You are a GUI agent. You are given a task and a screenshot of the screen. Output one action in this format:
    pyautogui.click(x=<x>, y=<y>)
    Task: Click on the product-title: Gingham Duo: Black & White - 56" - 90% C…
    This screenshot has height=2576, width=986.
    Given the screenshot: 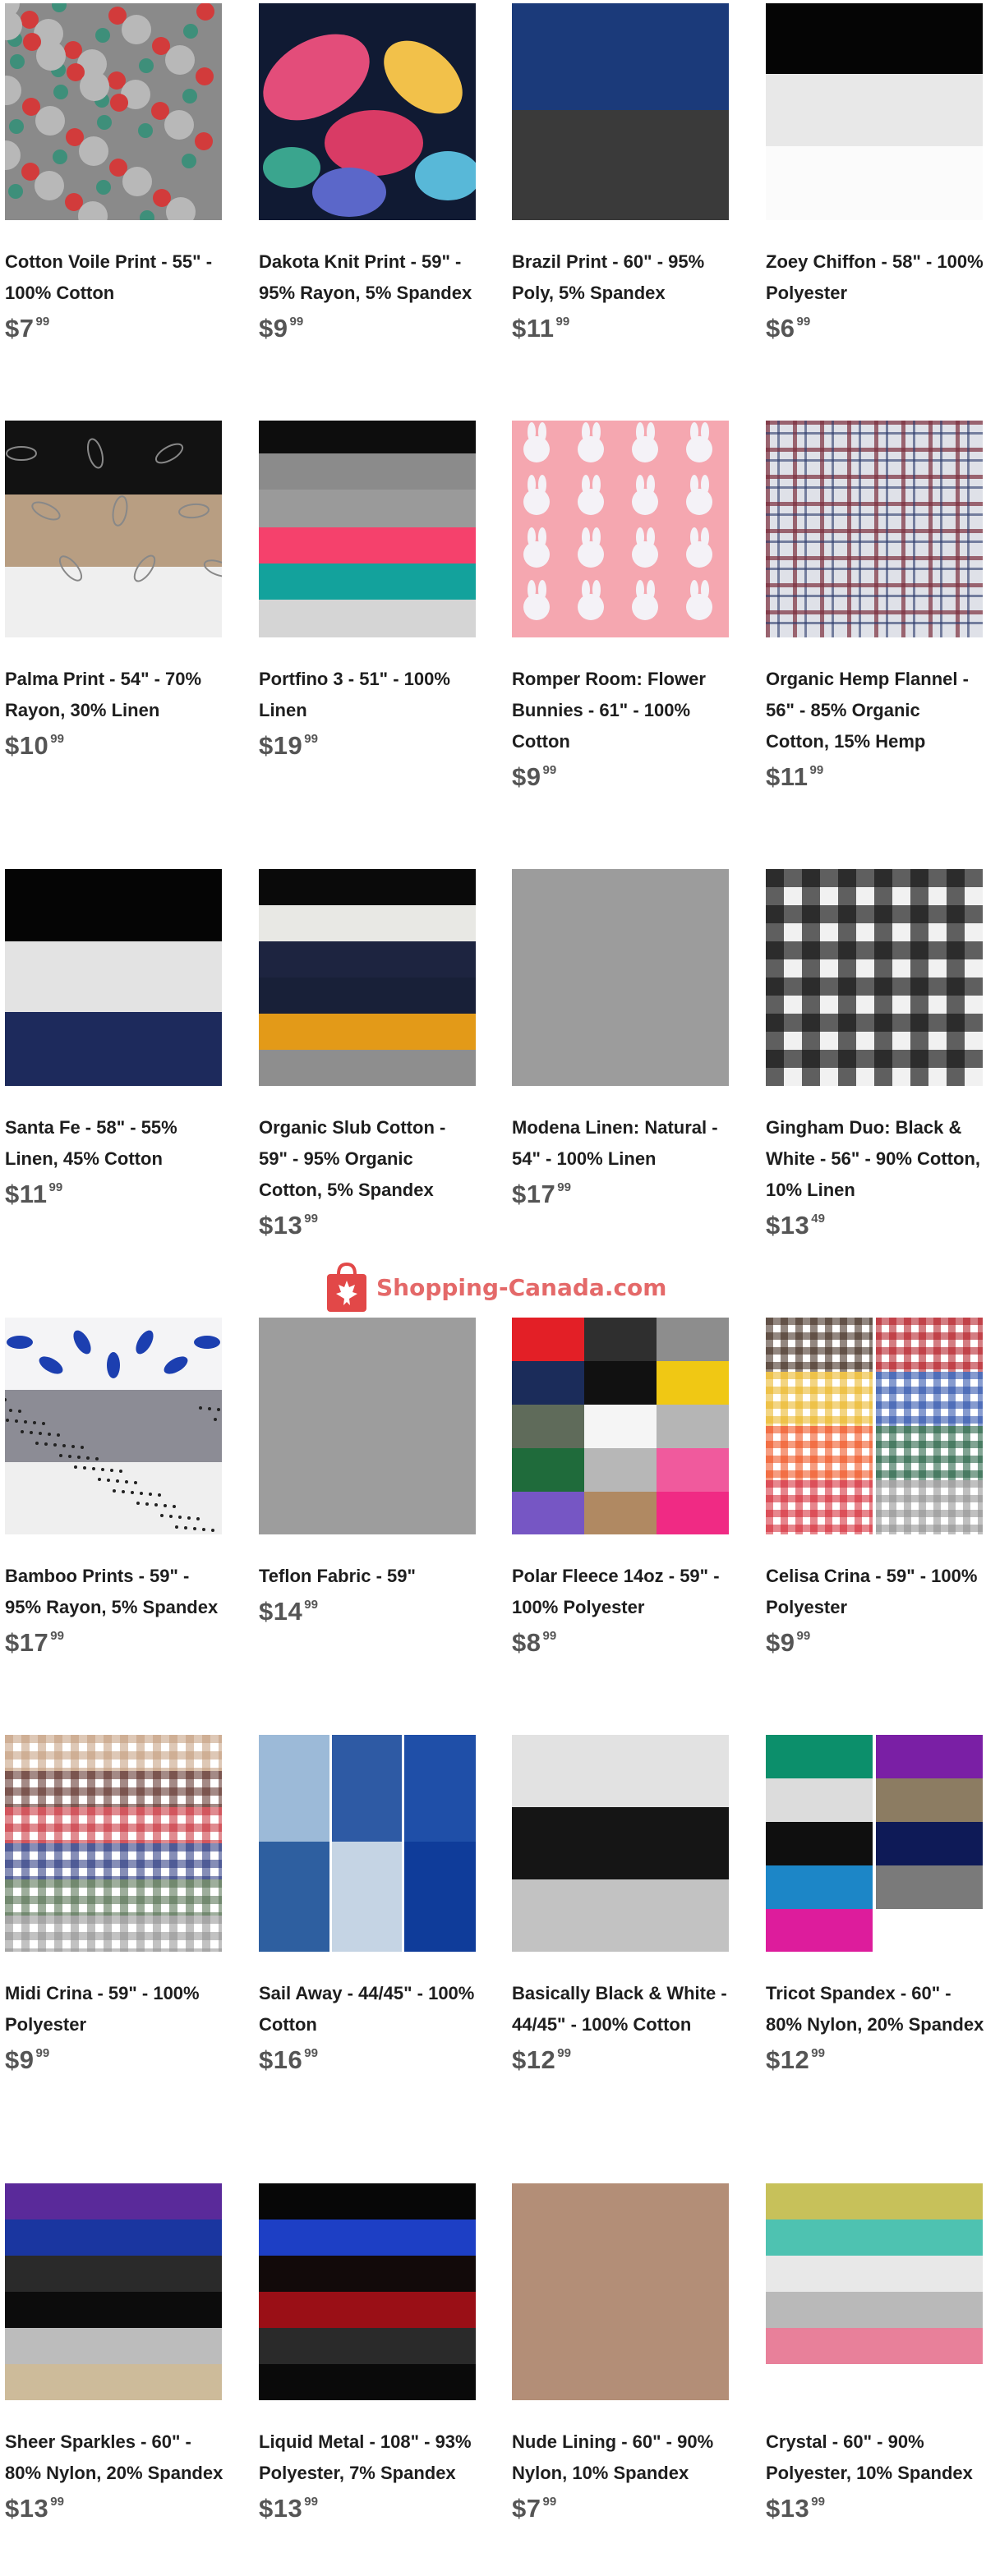 What is the action you would take?
    pyautogui.click(x=876, y=1159)
    